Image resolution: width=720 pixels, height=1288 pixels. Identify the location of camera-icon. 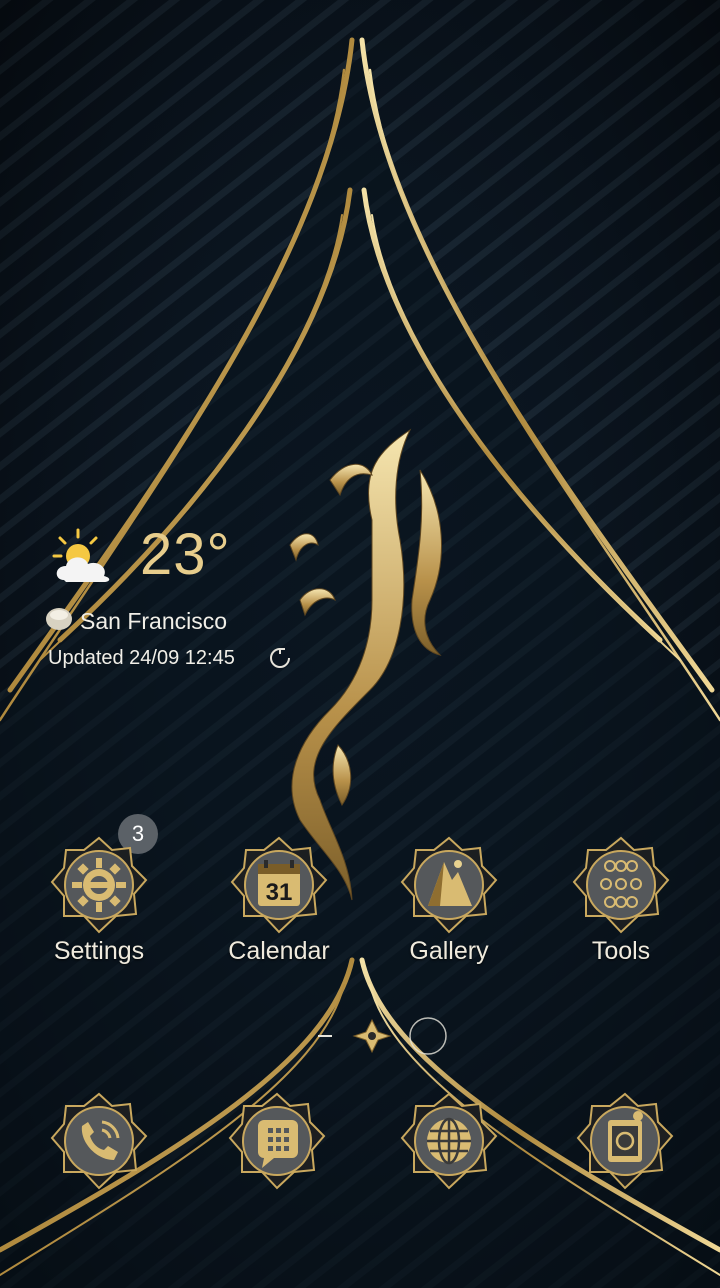
(625, 1141).